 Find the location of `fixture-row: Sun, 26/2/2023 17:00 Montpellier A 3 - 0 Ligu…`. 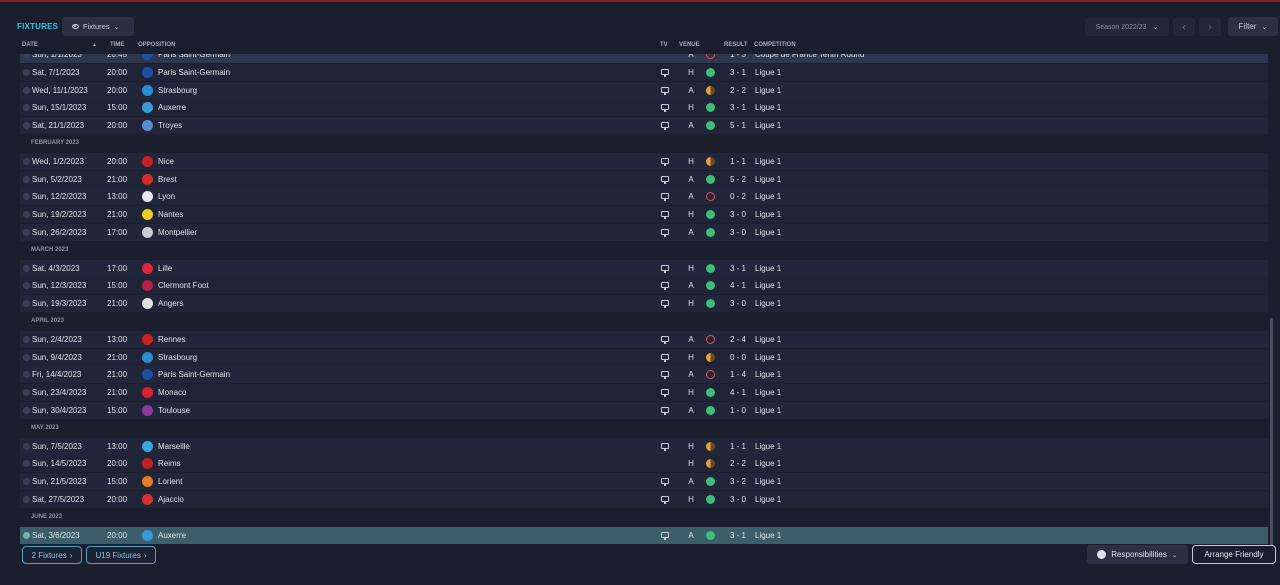

fixture-row: Sun, 26/2/2023 17:00 Montpellier A 3 - 0 Ligu… is located at coordinates (644, 232).